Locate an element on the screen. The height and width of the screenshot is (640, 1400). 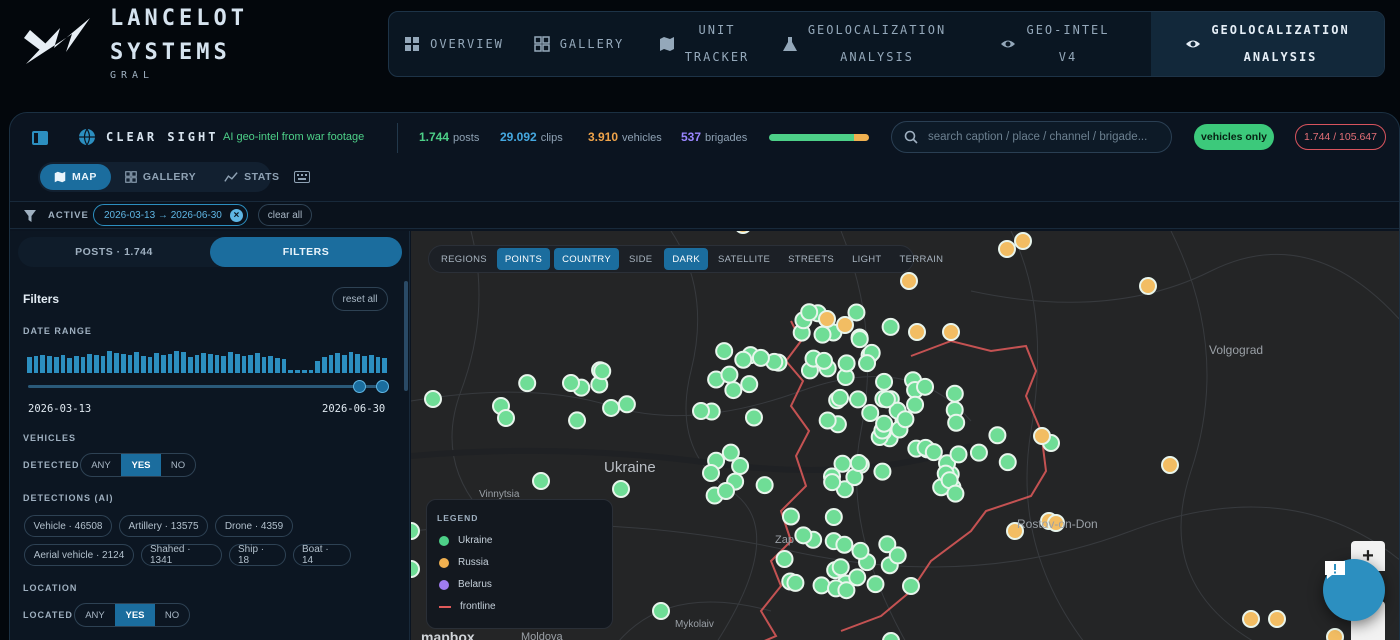
control-streets: STREETS is located at coordinates (811, 259).